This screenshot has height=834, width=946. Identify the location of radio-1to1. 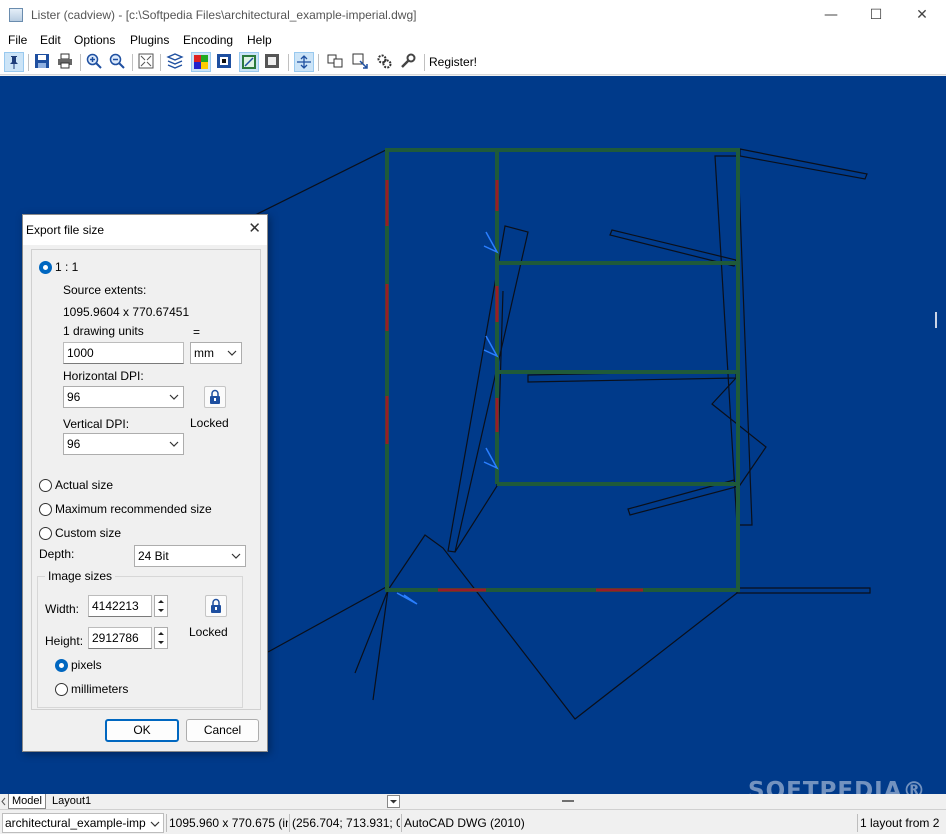
(45, 267).